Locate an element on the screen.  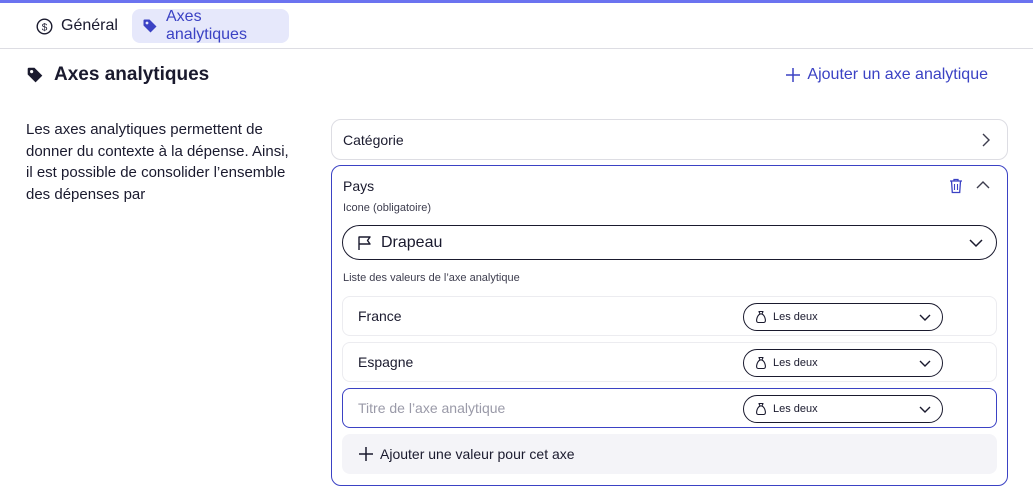
value-row-new: Les deux is located at coordinates (669, 408).